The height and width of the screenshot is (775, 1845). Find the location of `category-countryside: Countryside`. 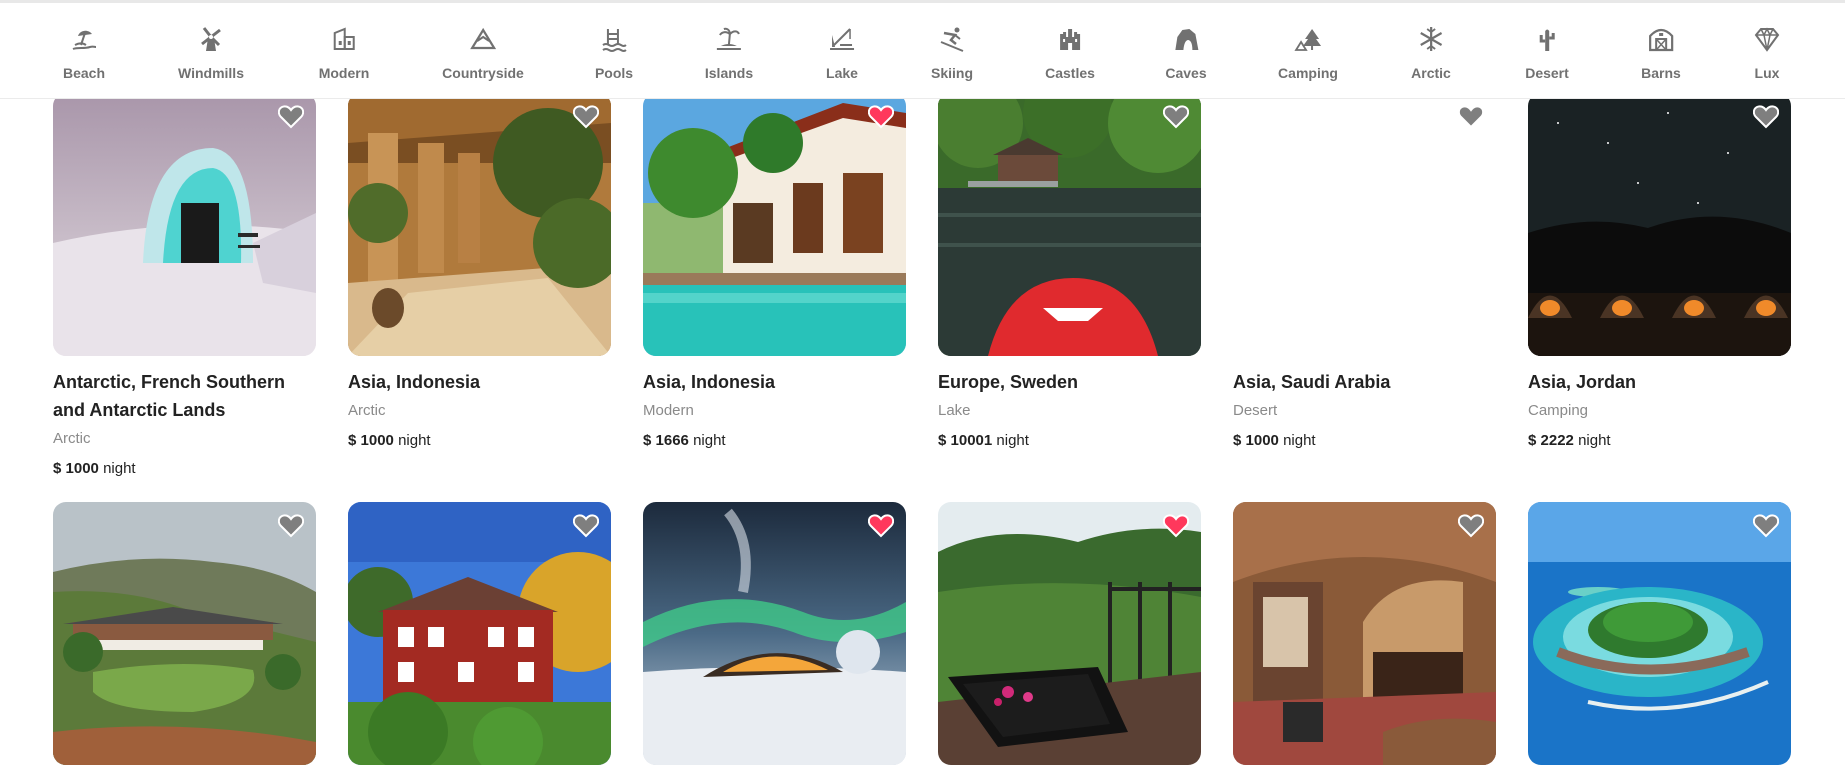

category-countryside: Countryside is located at coordinates (483, 59).